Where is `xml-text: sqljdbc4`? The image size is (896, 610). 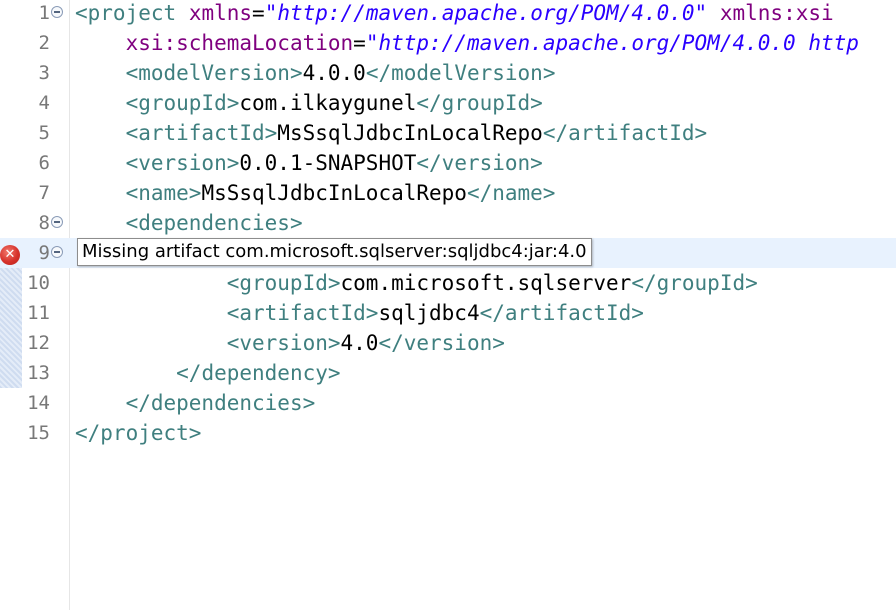
xml-text: sqljdbc4 is located at coordinates (429, 313).